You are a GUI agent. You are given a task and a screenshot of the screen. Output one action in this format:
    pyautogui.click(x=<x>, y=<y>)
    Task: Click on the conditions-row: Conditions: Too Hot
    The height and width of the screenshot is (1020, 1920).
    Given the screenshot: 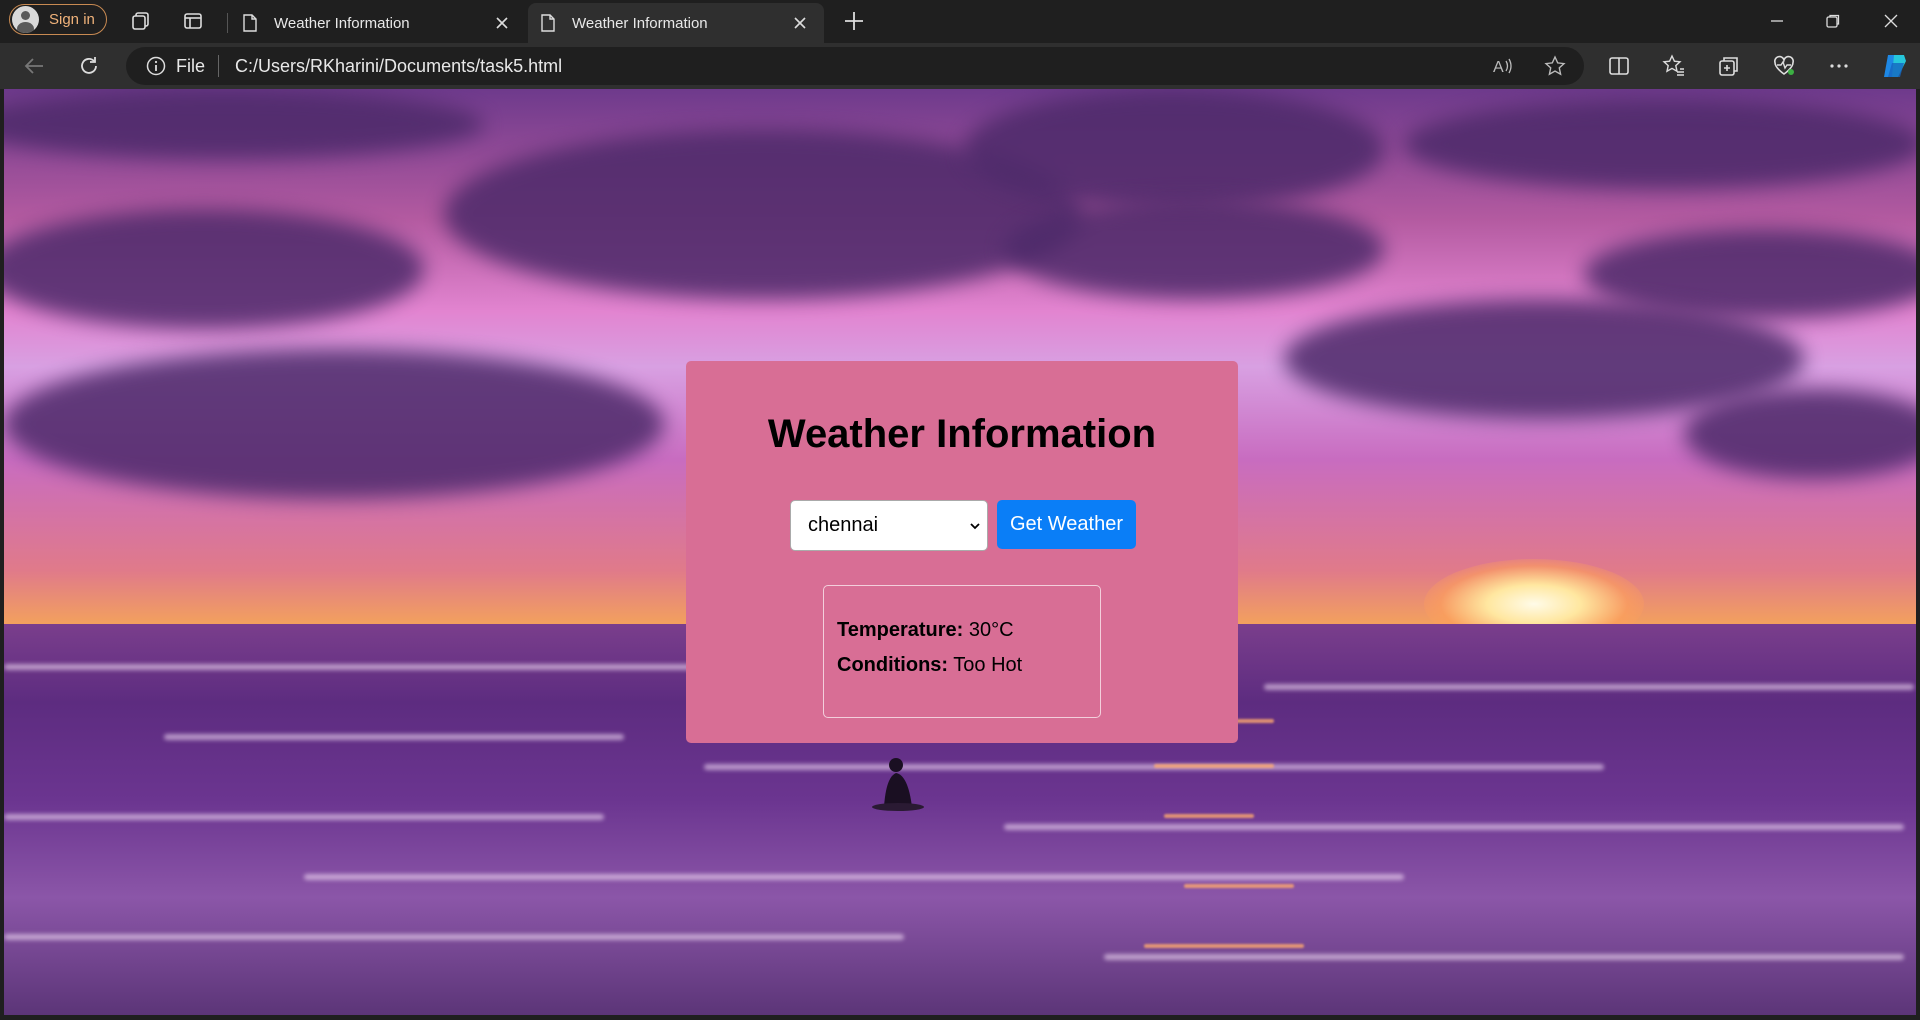 What is the action you would take?
    pyautogui.click(x=929, y=665)
    